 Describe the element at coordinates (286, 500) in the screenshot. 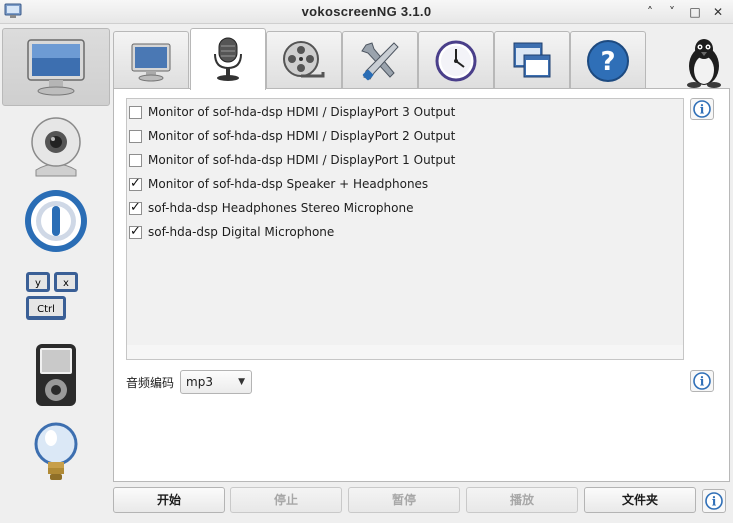

I see `stop-button: 停止` at that location.